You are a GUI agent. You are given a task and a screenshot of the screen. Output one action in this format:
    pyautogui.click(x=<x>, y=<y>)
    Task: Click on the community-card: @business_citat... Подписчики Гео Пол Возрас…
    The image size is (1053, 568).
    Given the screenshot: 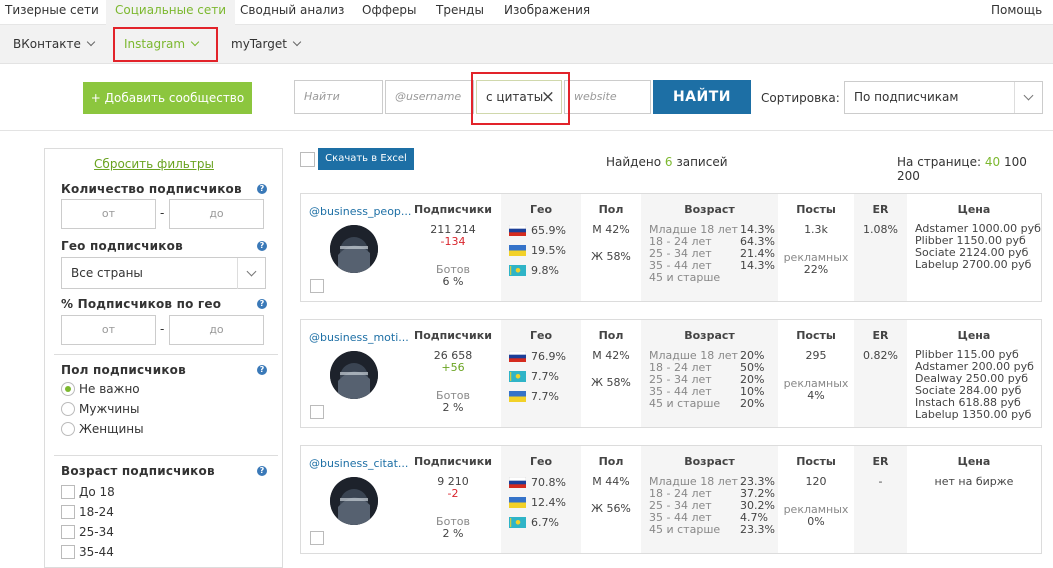 What is the action you would take?
    pyautogui.click(x=671, y=499)
    